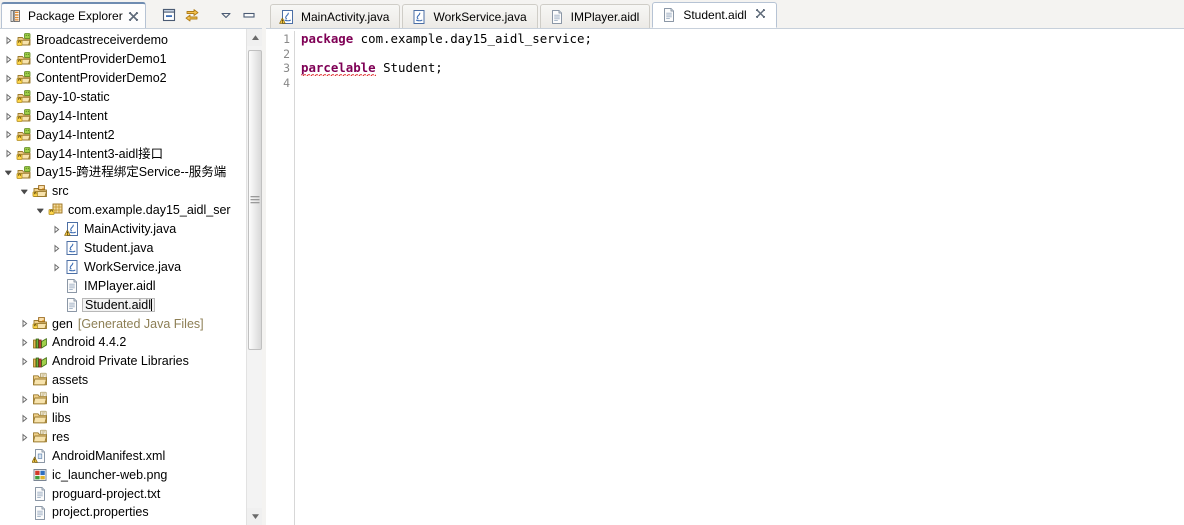  What do you see at coordinates (73, 97) in the screenshot?
I see `tree-item-label-wrap: Day-10-static` at bounding box center [73, 97].